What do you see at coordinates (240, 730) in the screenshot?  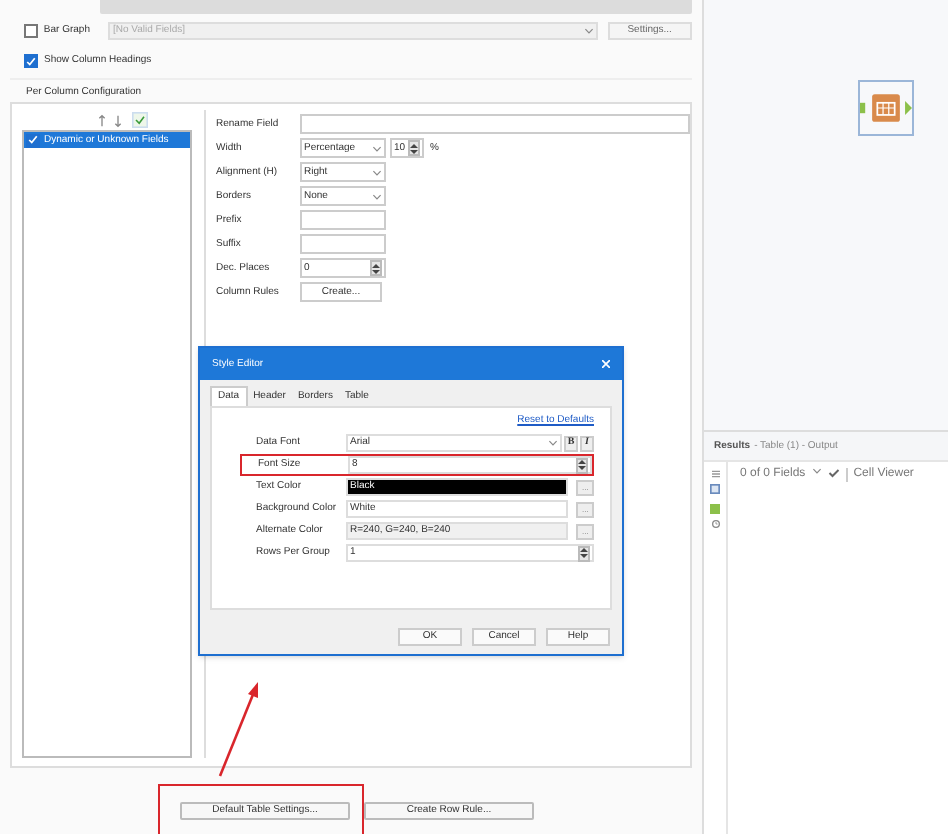 I see `annotation-arrow` at bounding box center [240, 730].